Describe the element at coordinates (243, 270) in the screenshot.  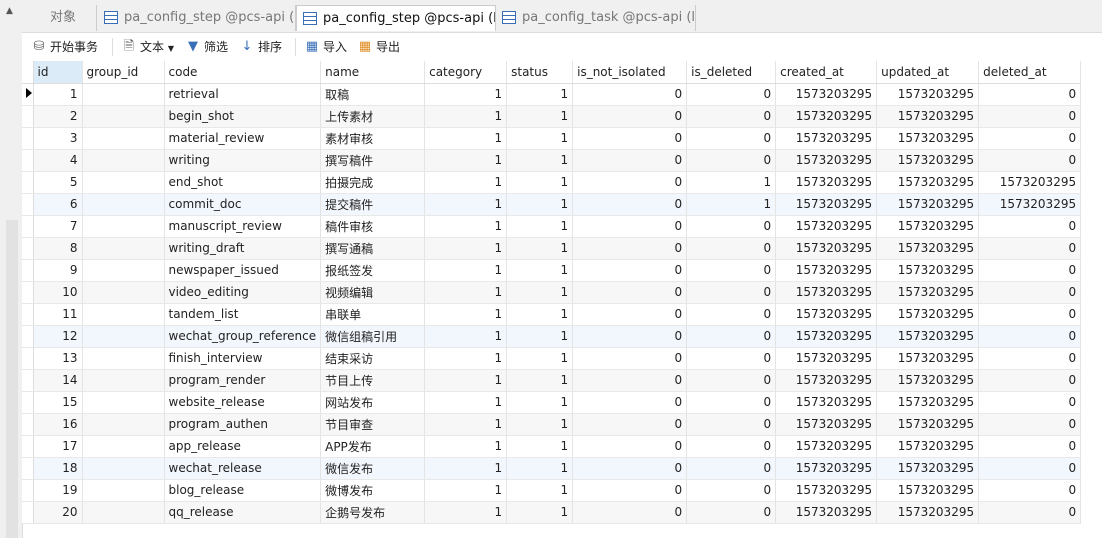
I see `cell-code: newspaper_issued` at that location.